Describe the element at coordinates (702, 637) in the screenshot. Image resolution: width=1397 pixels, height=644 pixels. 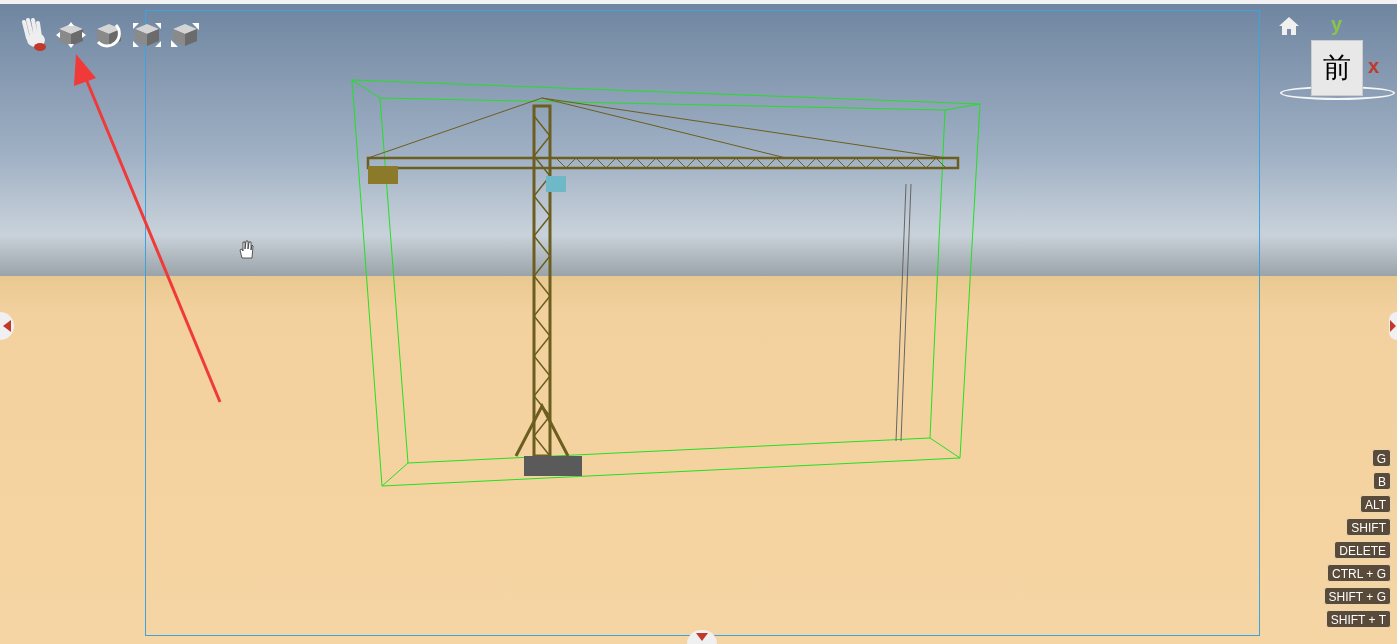
I see `triangle-down-icon` at that location.